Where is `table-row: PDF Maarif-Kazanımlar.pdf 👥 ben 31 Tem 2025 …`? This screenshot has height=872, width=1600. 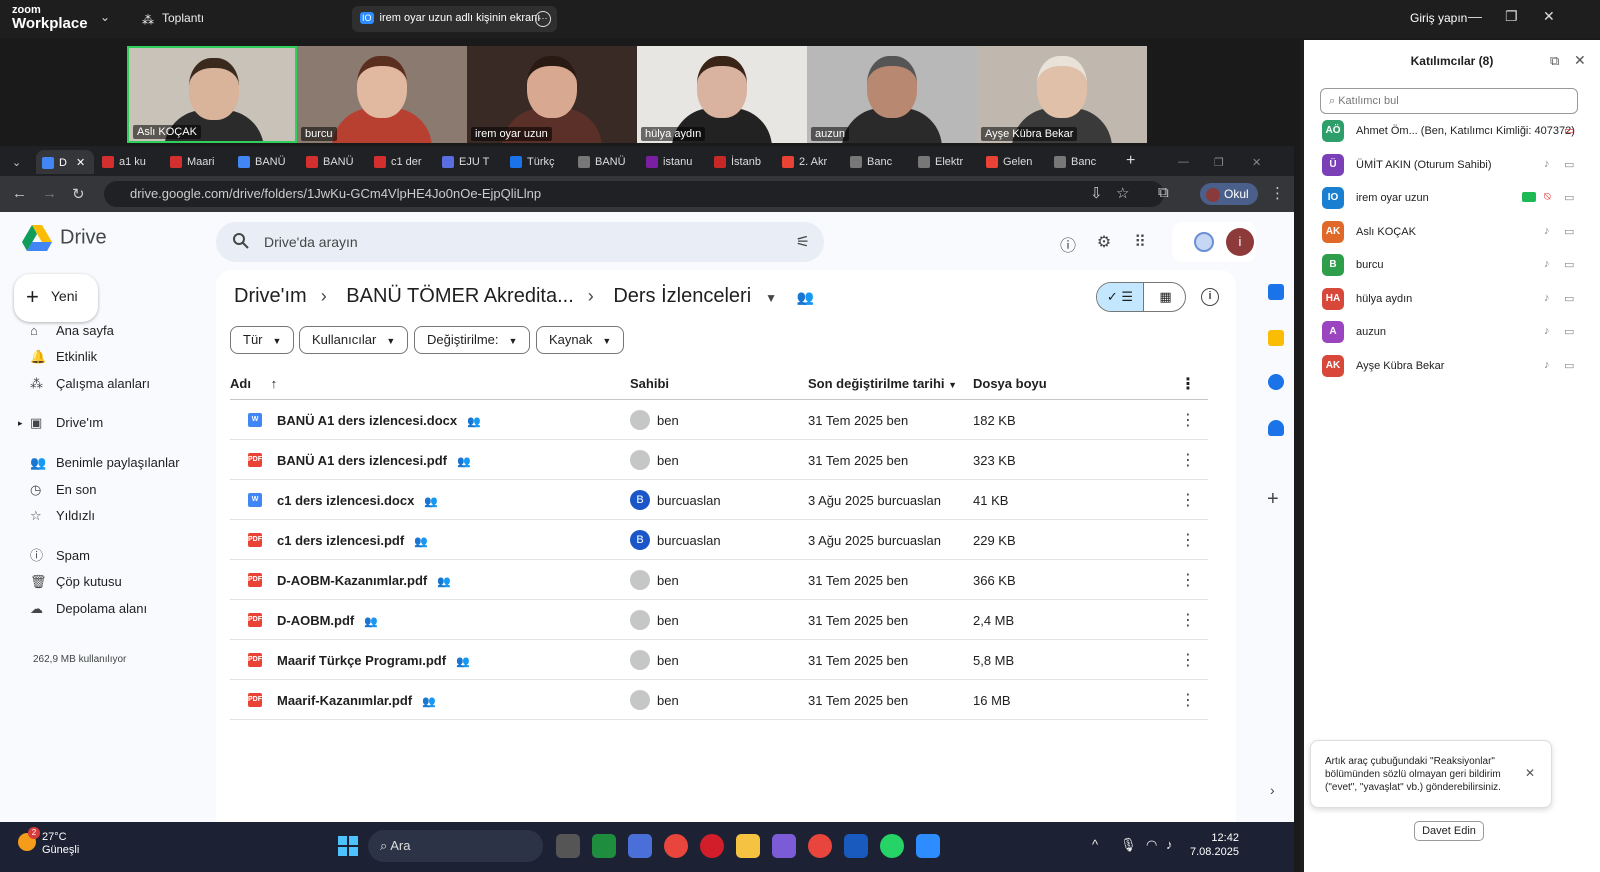 table-row: PDF Maarif-Kazanımlar.pdf 👥 ben 31 Tem 2025 … is located at coordinates (719, 700).